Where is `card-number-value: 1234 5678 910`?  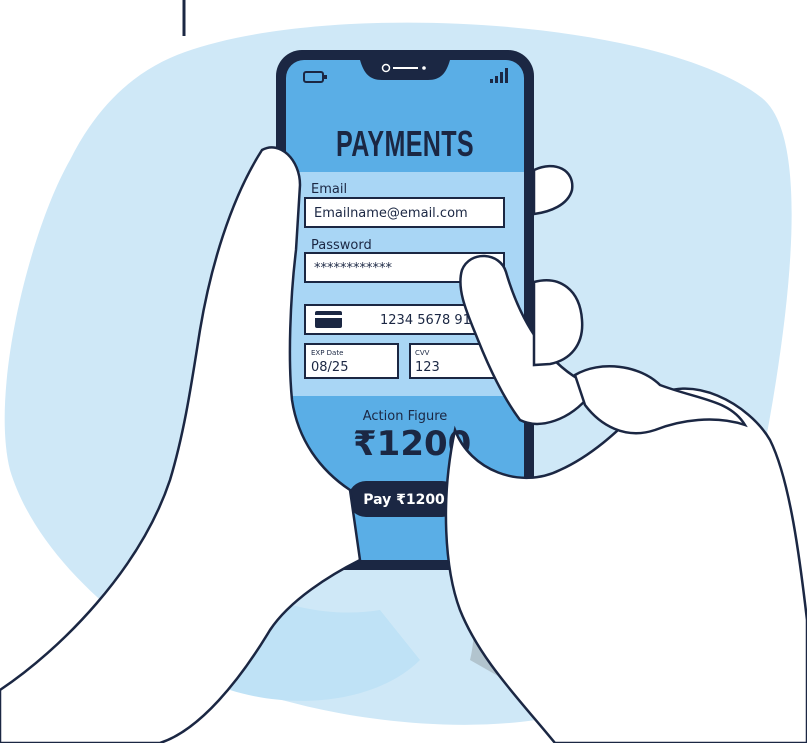 card-number-value: 1234 5678 910 is located at coordinates (429, 320).